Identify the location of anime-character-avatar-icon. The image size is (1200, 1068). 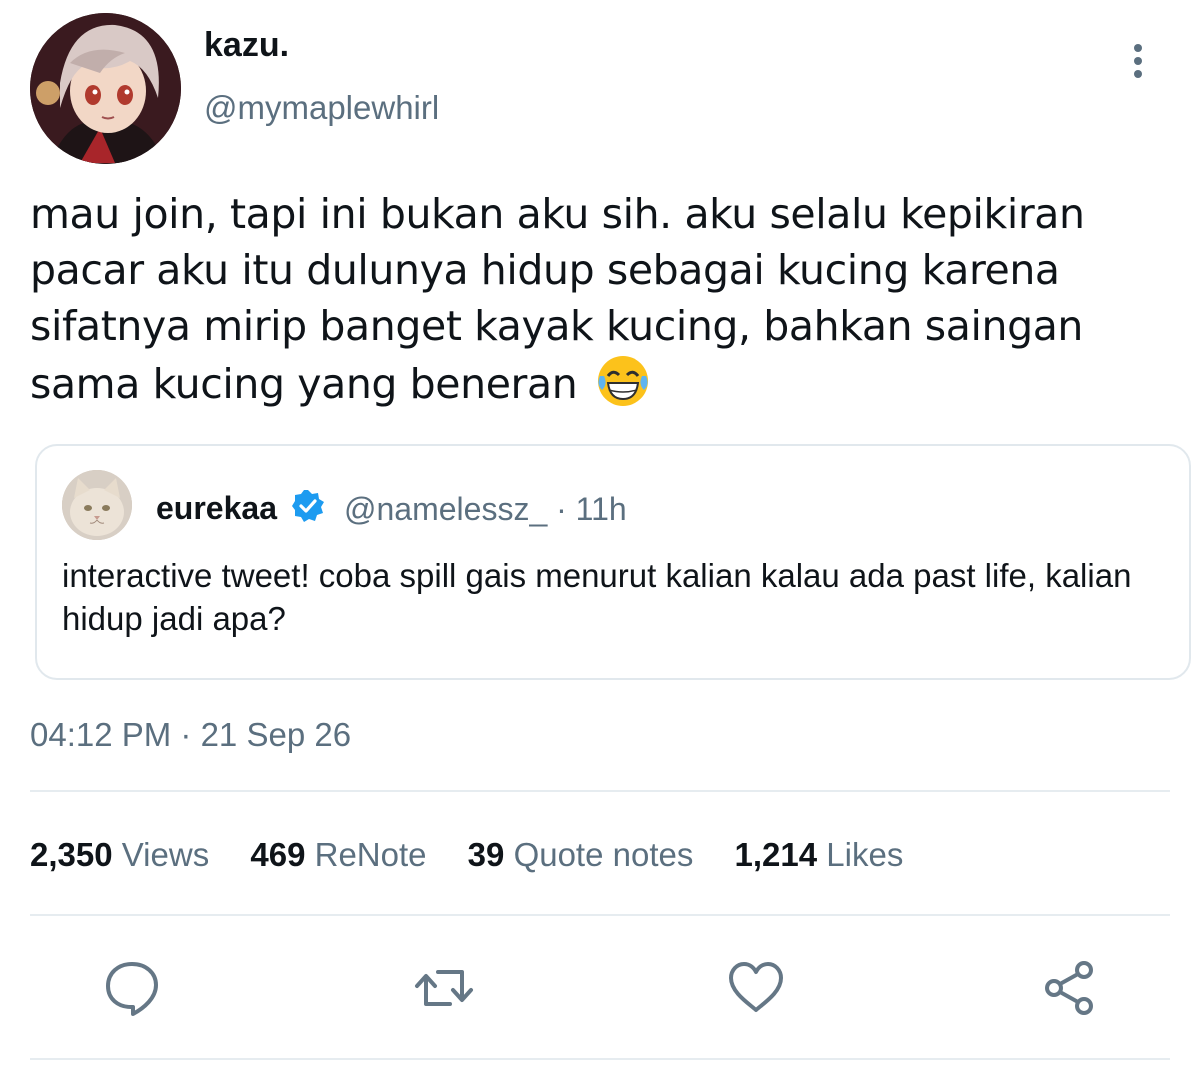
(105, 88).